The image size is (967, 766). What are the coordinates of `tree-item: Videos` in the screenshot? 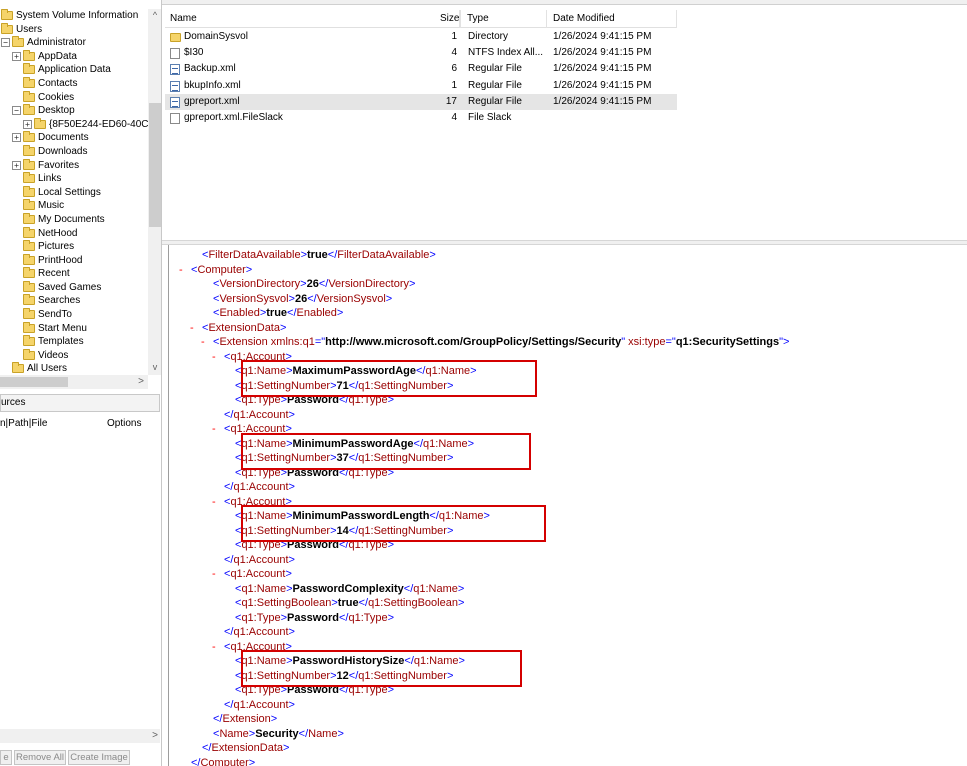 It's located at (74, 355).